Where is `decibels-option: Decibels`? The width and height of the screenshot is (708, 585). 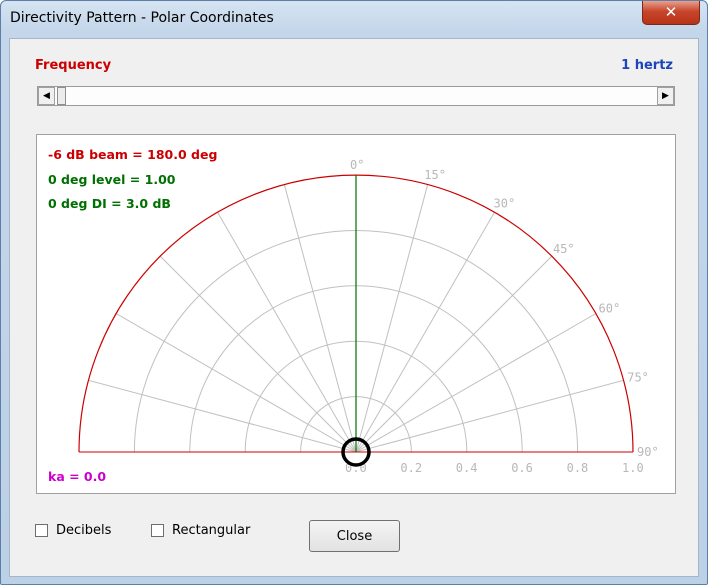 decibels-option: Decibels is located at coordinates (73, 530).